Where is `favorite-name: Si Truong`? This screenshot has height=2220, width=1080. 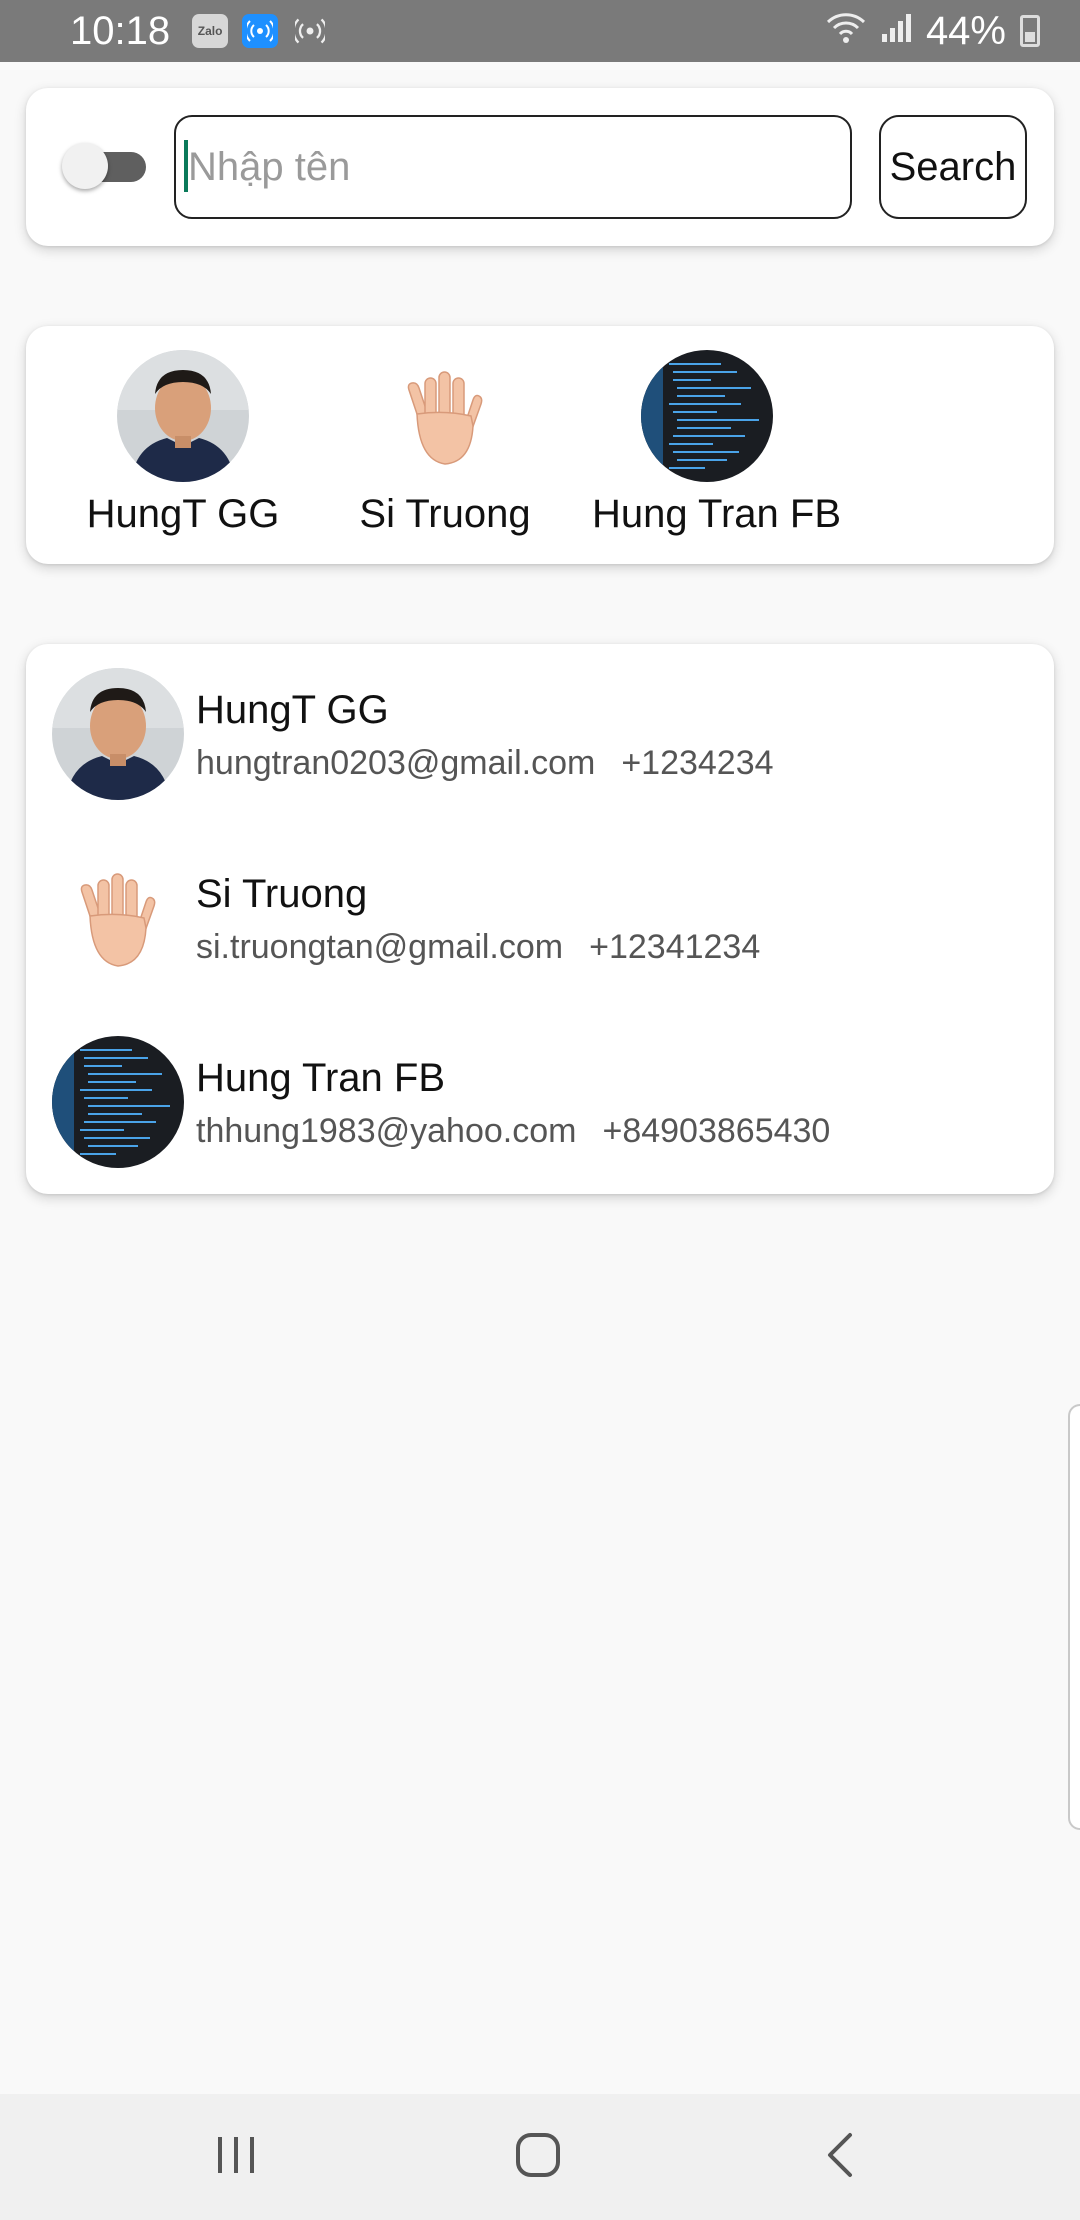
favorite-name: Si Truong is located at coordinates (445, 514).